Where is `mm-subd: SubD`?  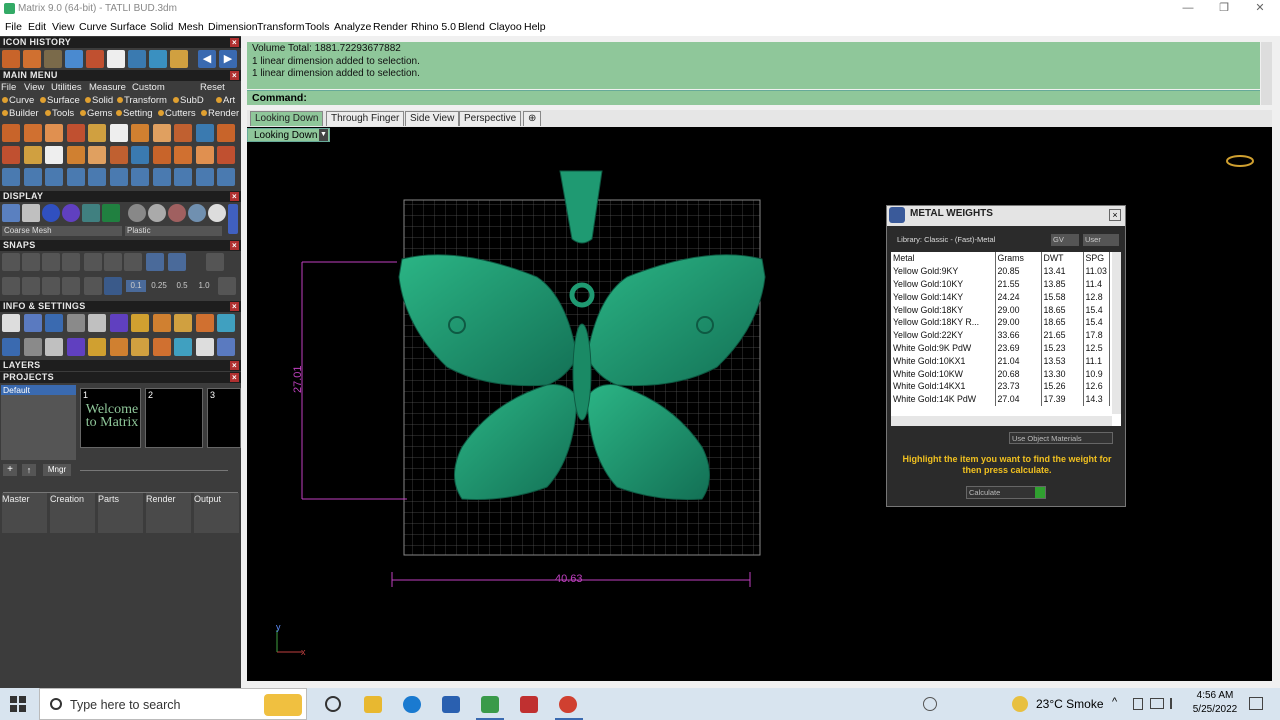 mm-subd: SubD is located at coordinates (188, 100).